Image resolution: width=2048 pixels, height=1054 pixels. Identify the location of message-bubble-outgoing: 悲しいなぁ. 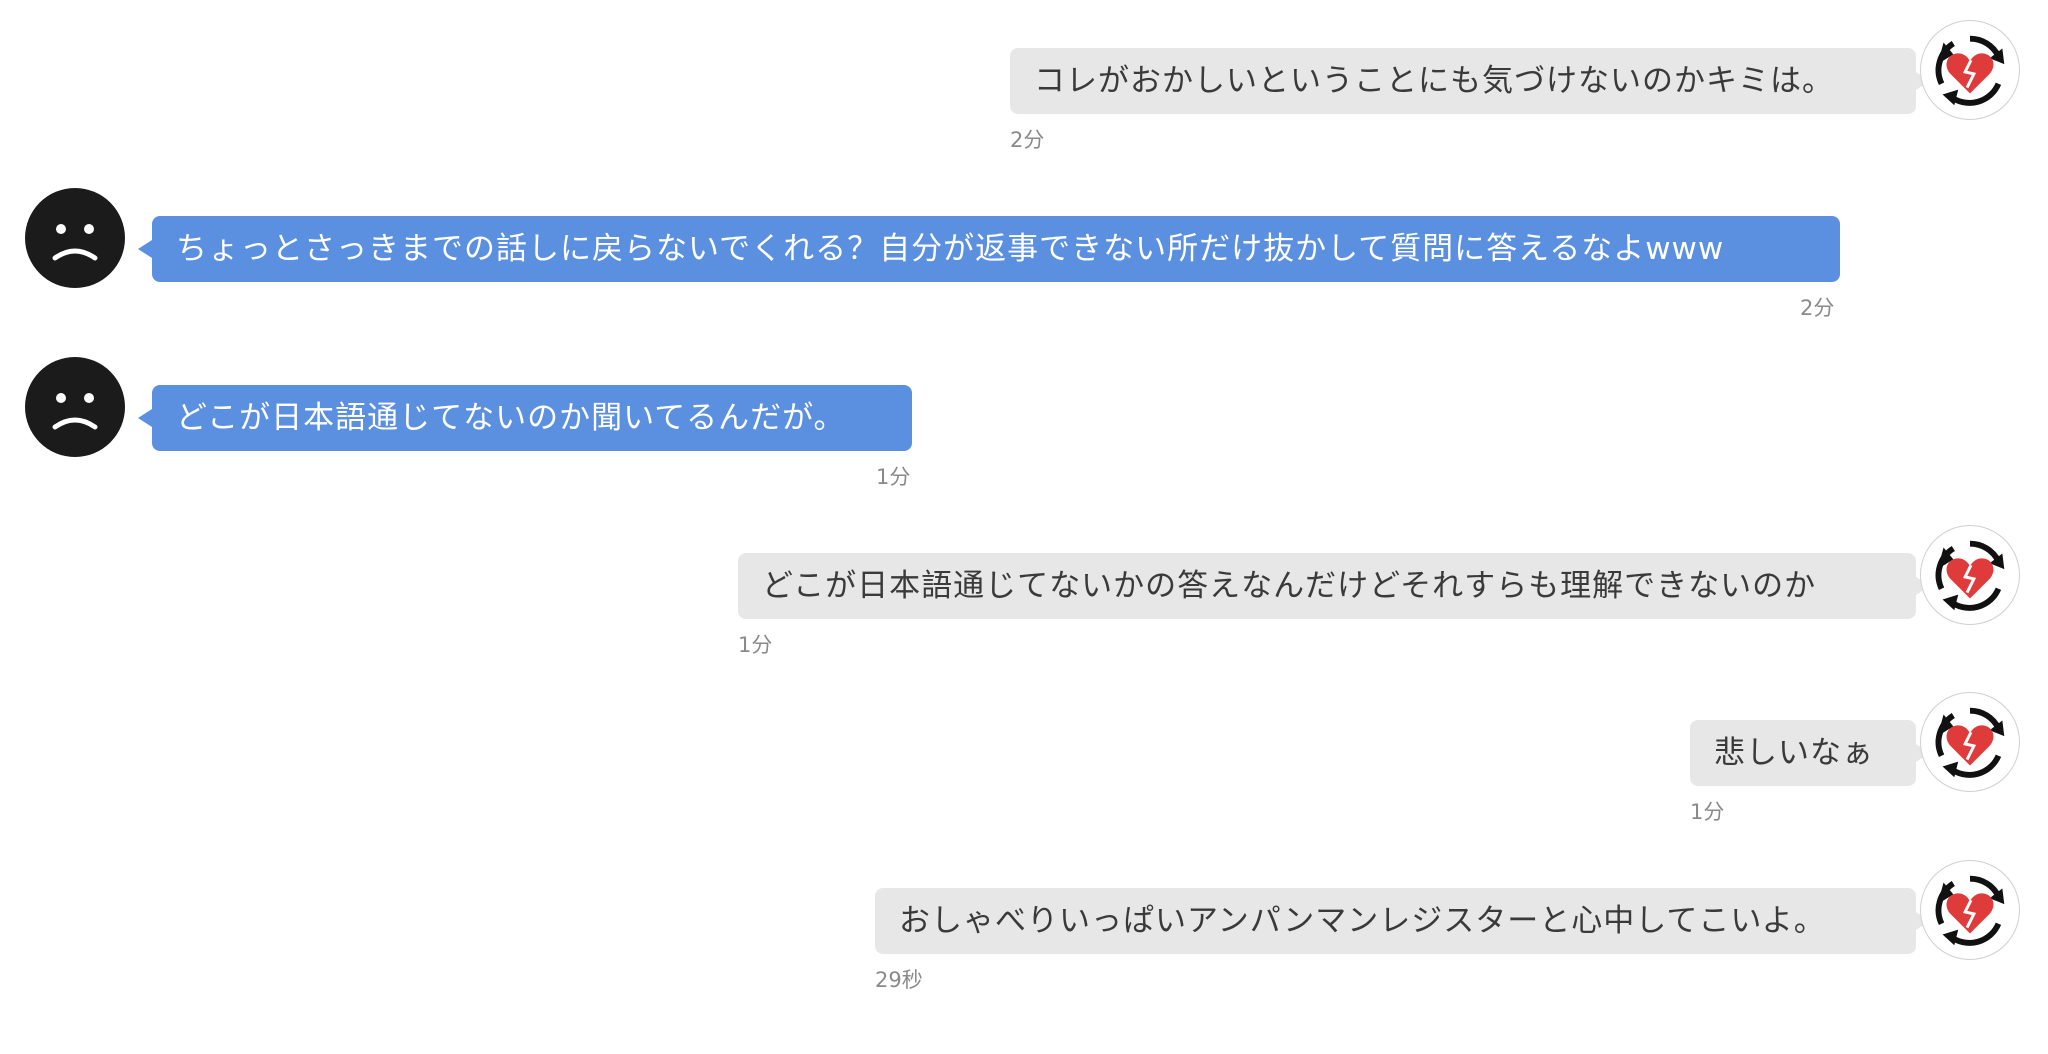
(1810, 753).